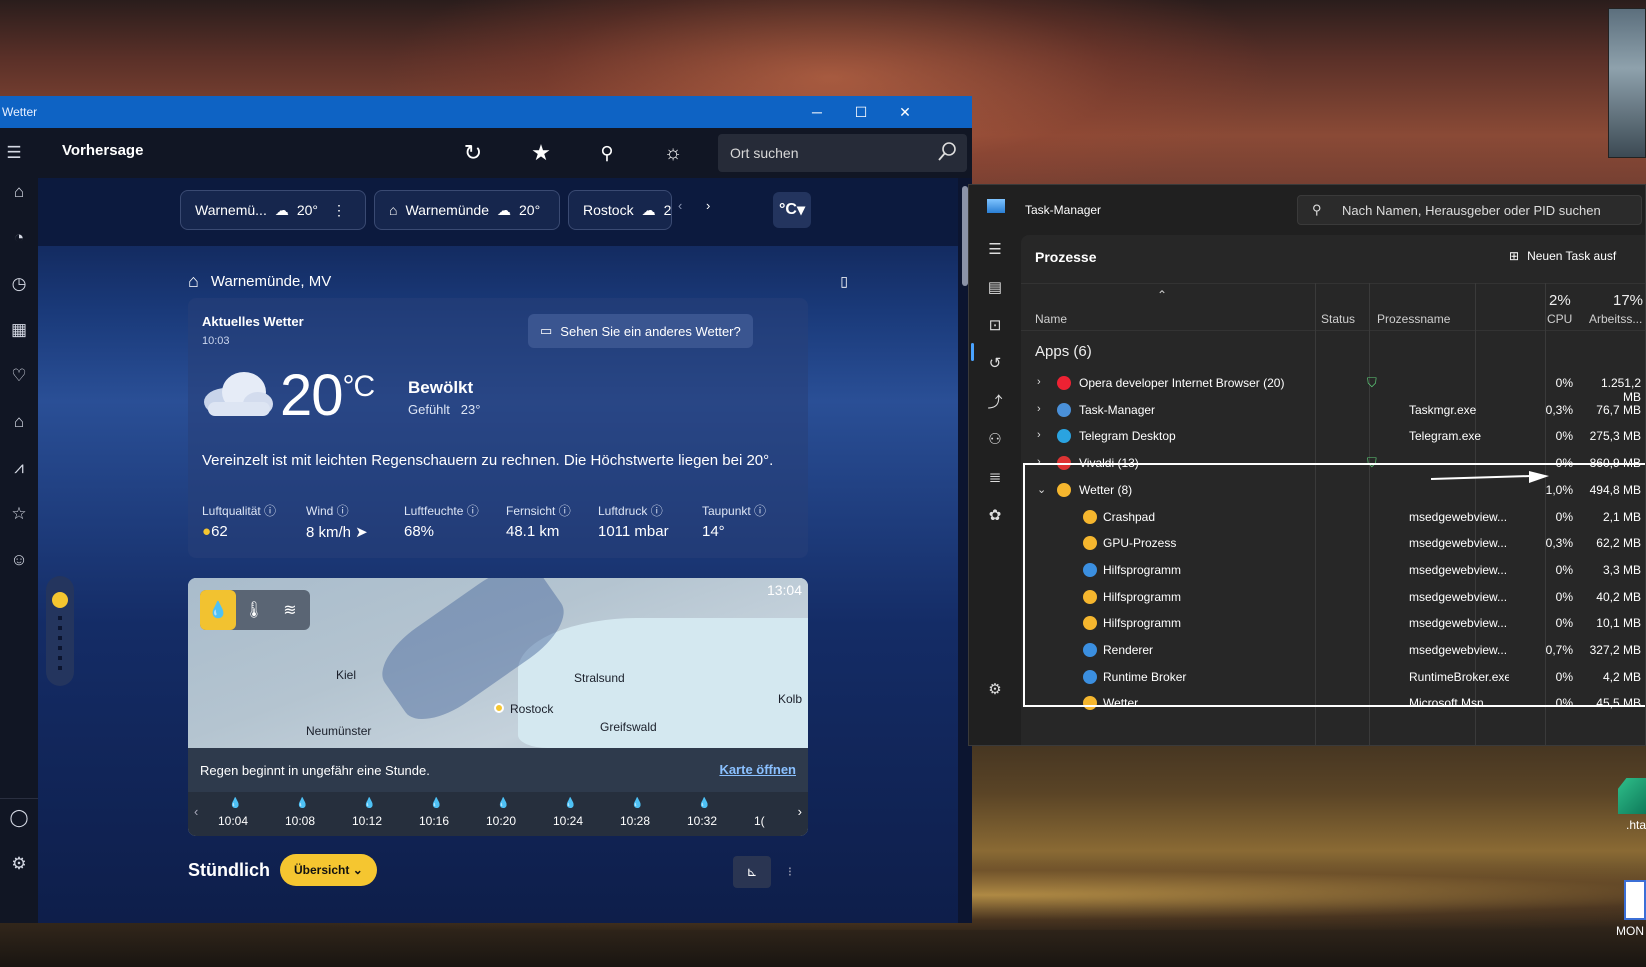 The image size is (1646, 967). Describe the element at coordinates (467, 210) in the screenshot. I see `location-chip-home: ⌂ Warnemünde ☁ 20°` at that location.